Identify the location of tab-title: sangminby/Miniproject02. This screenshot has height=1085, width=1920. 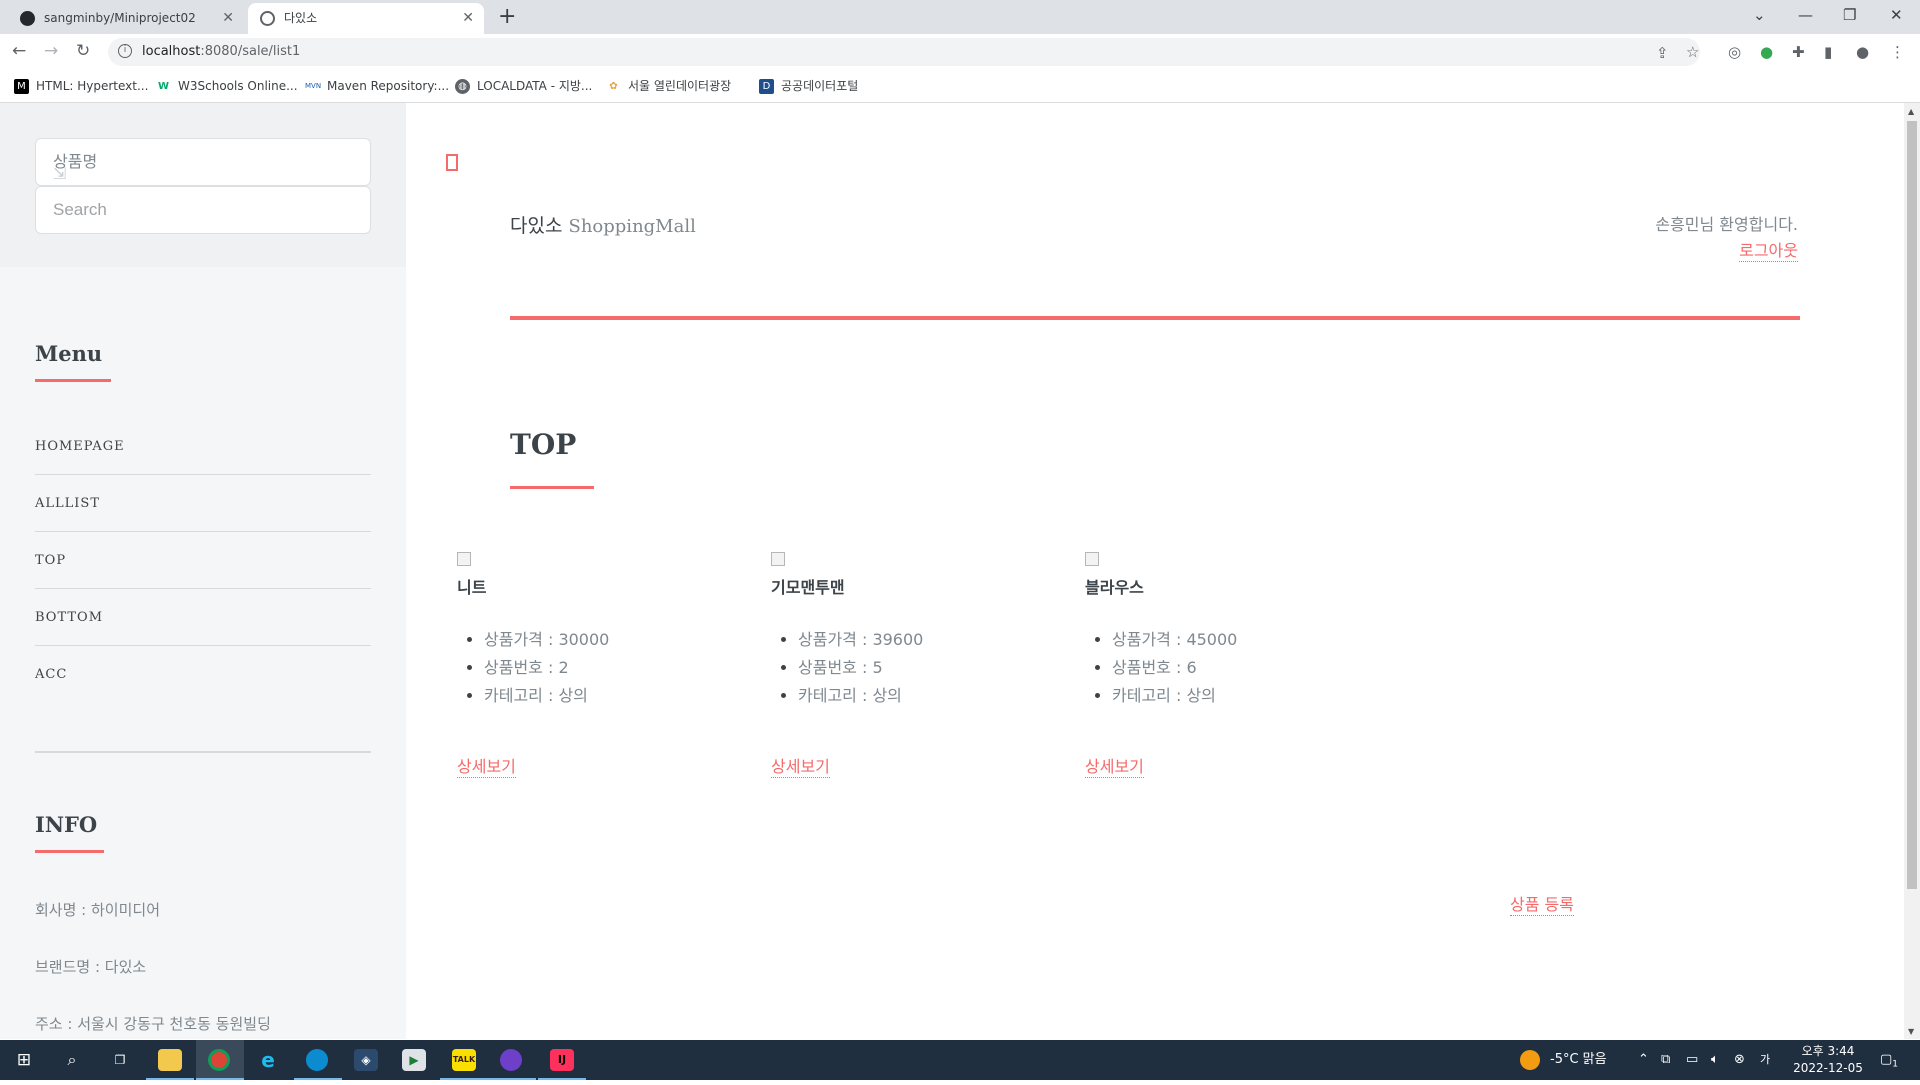
(120, 18).